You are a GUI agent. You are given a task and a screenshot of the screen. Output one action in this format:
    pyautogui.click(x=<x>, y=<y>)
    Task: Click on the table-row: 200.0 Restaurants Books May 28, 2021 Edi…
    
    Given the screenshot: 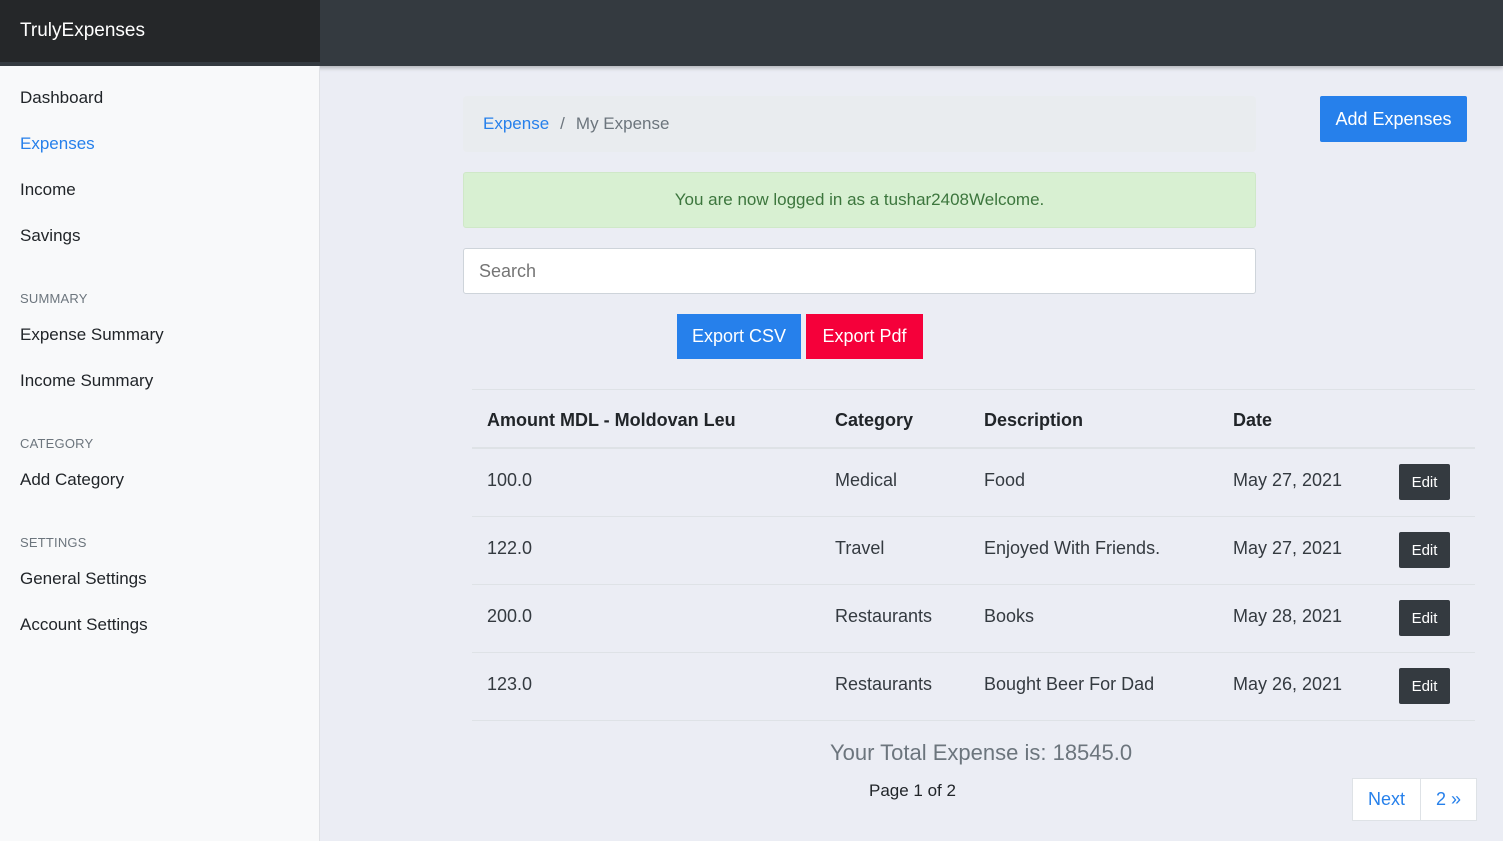 What is the action you would take?
    pyautogui.click(x=973, y=619)
    